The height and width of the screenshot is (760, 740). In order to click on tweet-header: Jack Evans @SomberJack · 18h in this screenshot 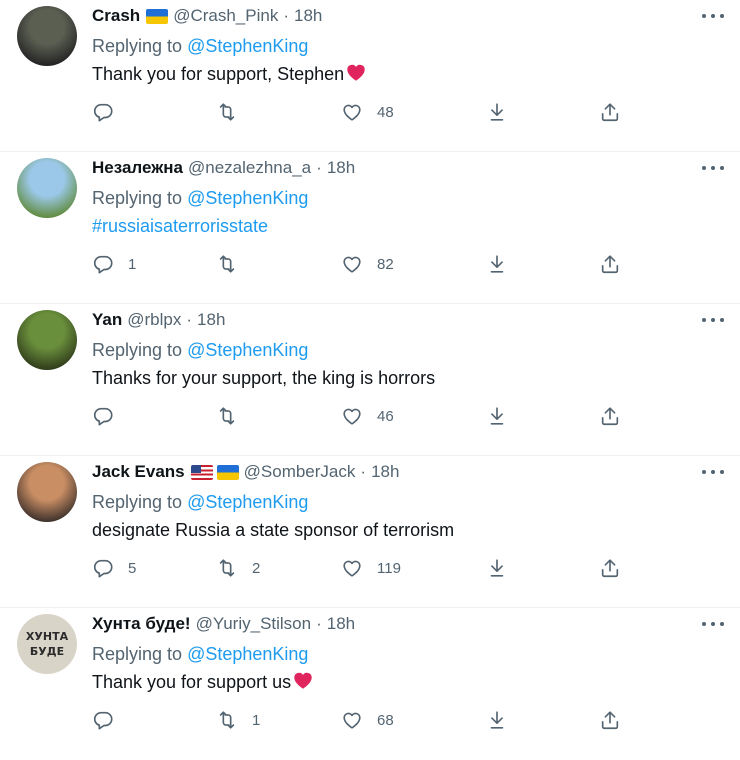, I will do `click(408, 472)`.